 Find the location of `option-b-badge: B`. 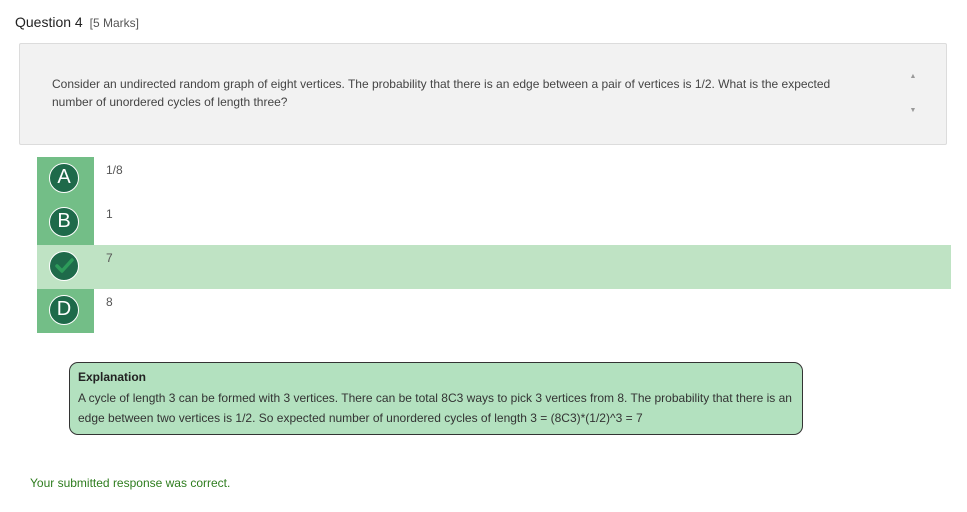

option-b-badge: B is located at coordinates (64, 222).